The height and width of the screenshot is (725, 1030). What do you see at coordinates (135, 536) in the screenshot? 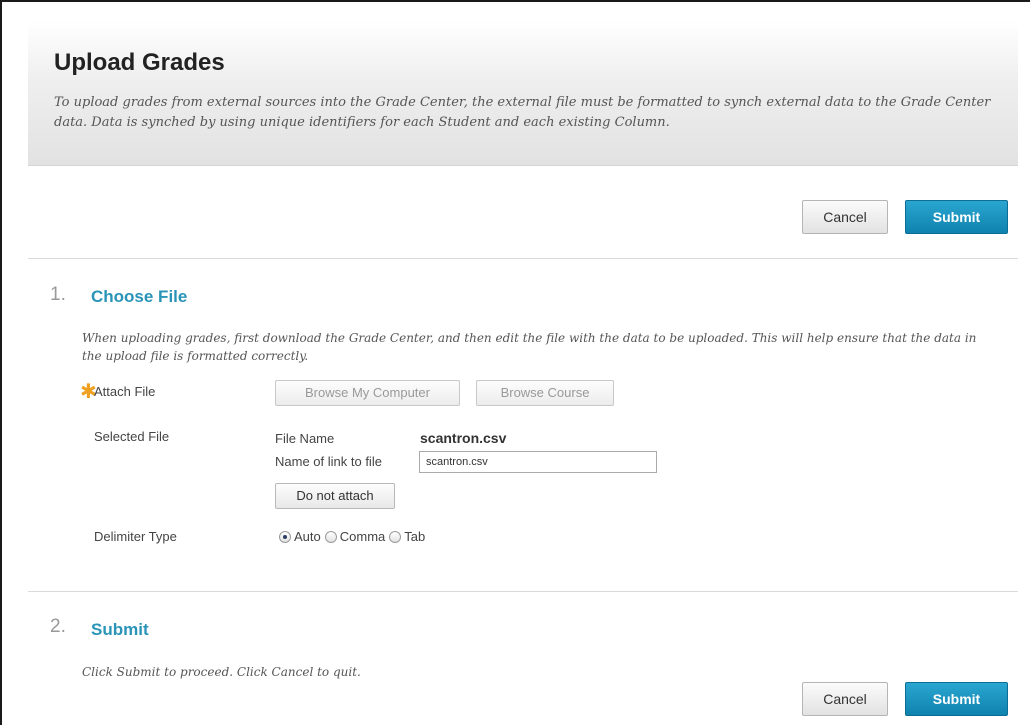
I see `delimiter-type-label: Delimiter Type` at bounding box center [135, 536].